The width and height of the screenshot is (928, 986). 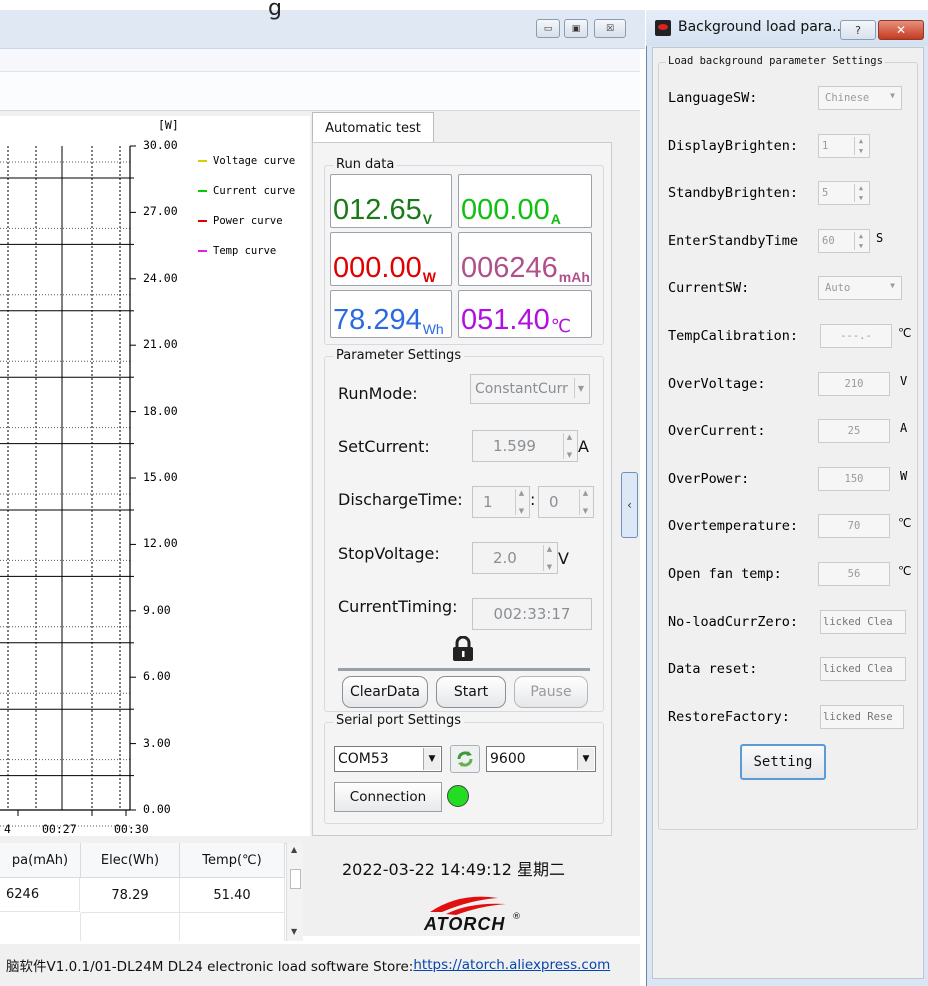 What do you see at coordinates (391, 314) in the screenshot?
I see `energy-readout: 78.294 Wh` at bounding box center [391, 314].